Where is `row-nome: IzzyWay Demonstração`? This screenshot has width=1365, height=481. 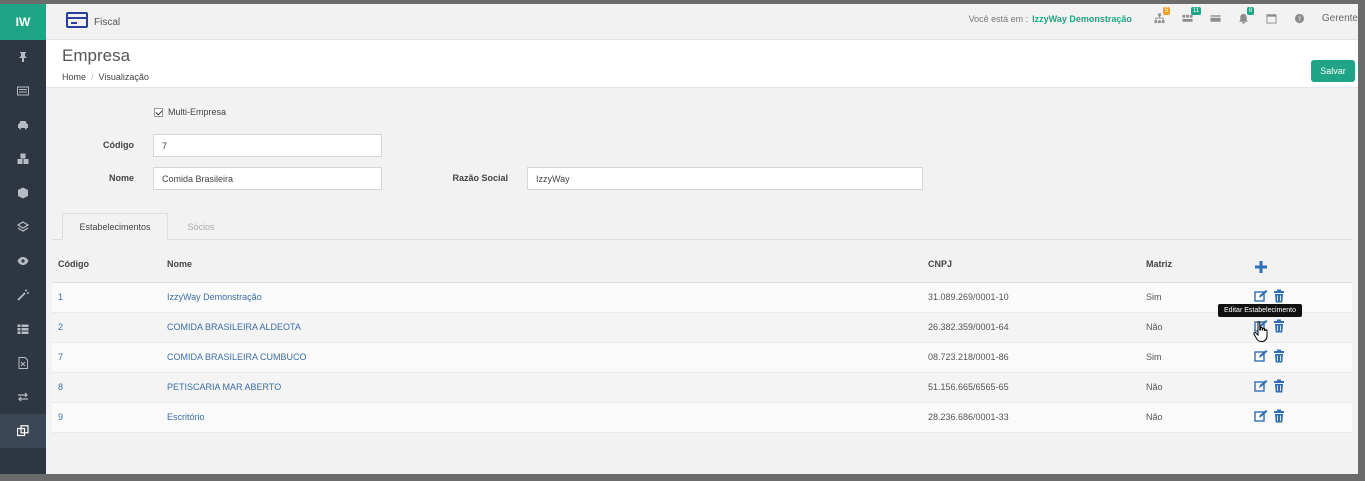
row-nome: IzzyWay Demonstração is located at coordinates (214, 297).